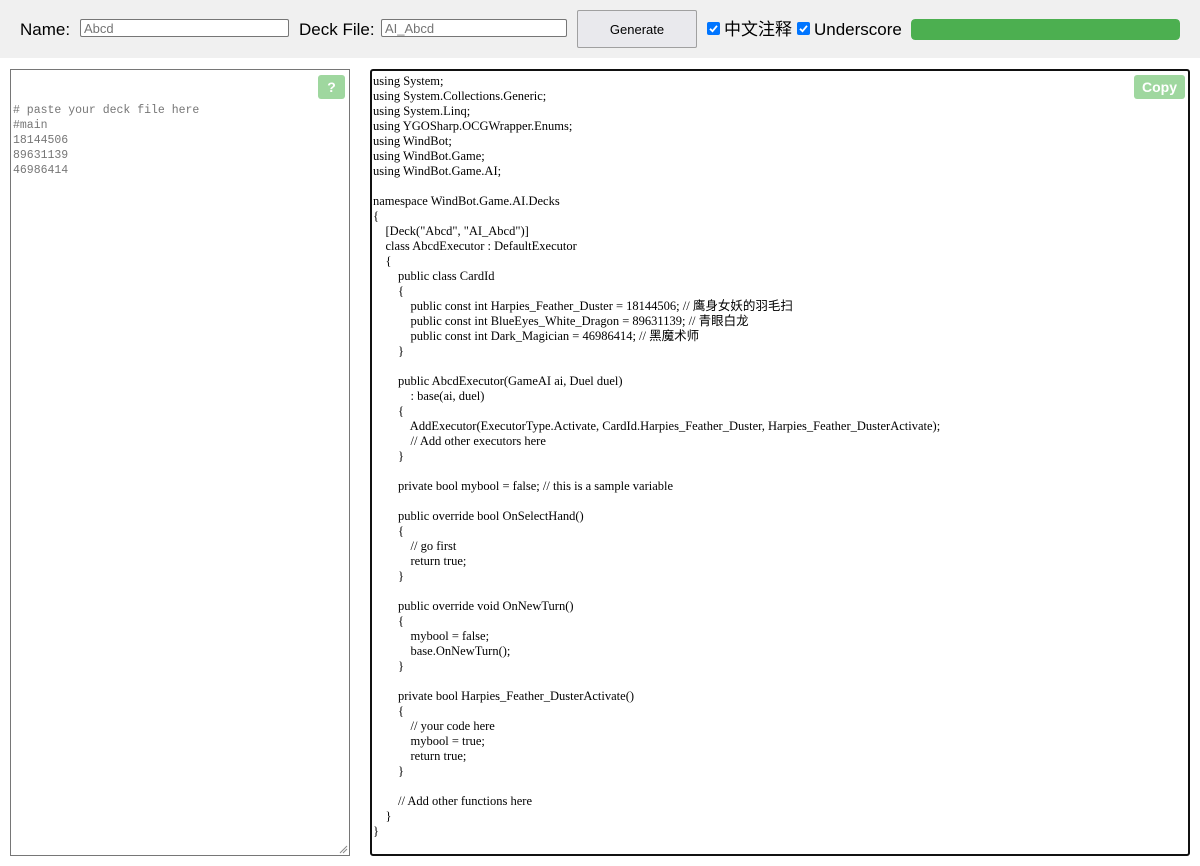 This screenshot has height=866, width=1200. I want to click on deck-placeholder-line: # paste your deck file here, so click(106, 110).